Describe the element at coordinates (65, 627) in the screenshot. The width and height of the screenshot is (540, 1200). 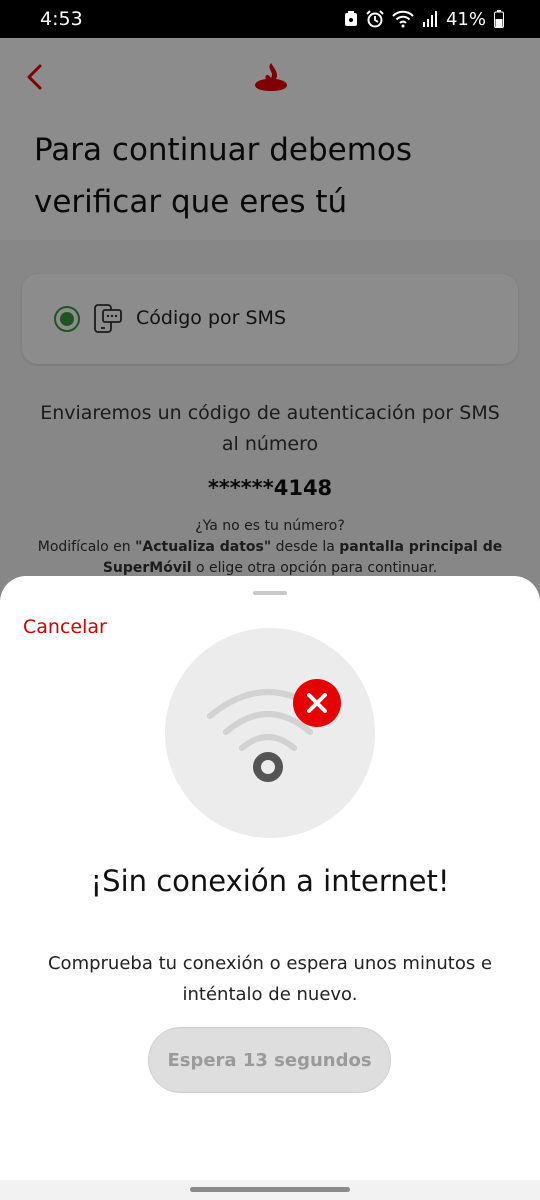
I see `cancel-button: Cancelar` at that location.